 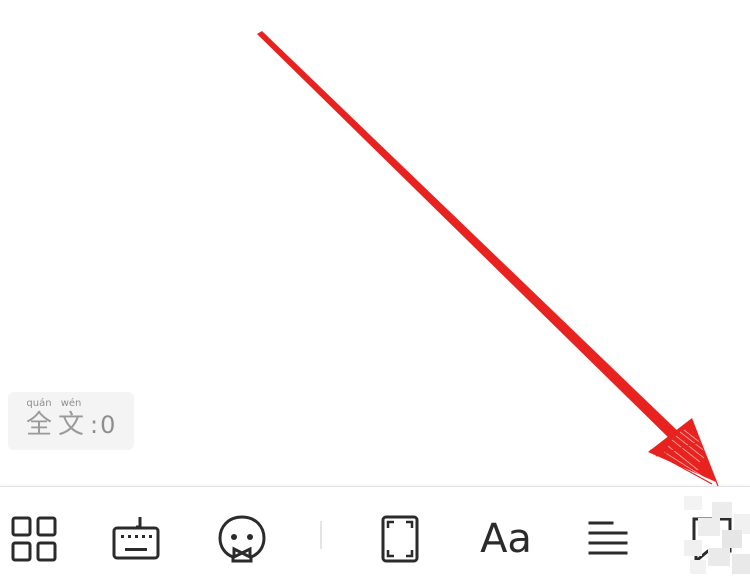 I want to click on emoji-icon, so click(x=242, y=539).